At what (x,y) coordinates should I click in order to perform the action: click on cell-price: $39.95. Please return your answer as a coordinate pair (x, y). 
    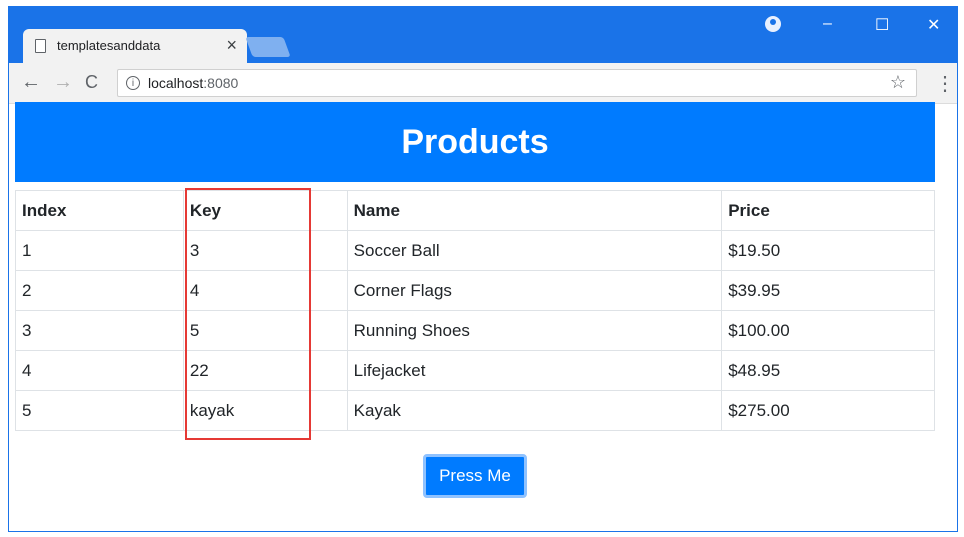
    Looking at the image, I should click on (828, 290).